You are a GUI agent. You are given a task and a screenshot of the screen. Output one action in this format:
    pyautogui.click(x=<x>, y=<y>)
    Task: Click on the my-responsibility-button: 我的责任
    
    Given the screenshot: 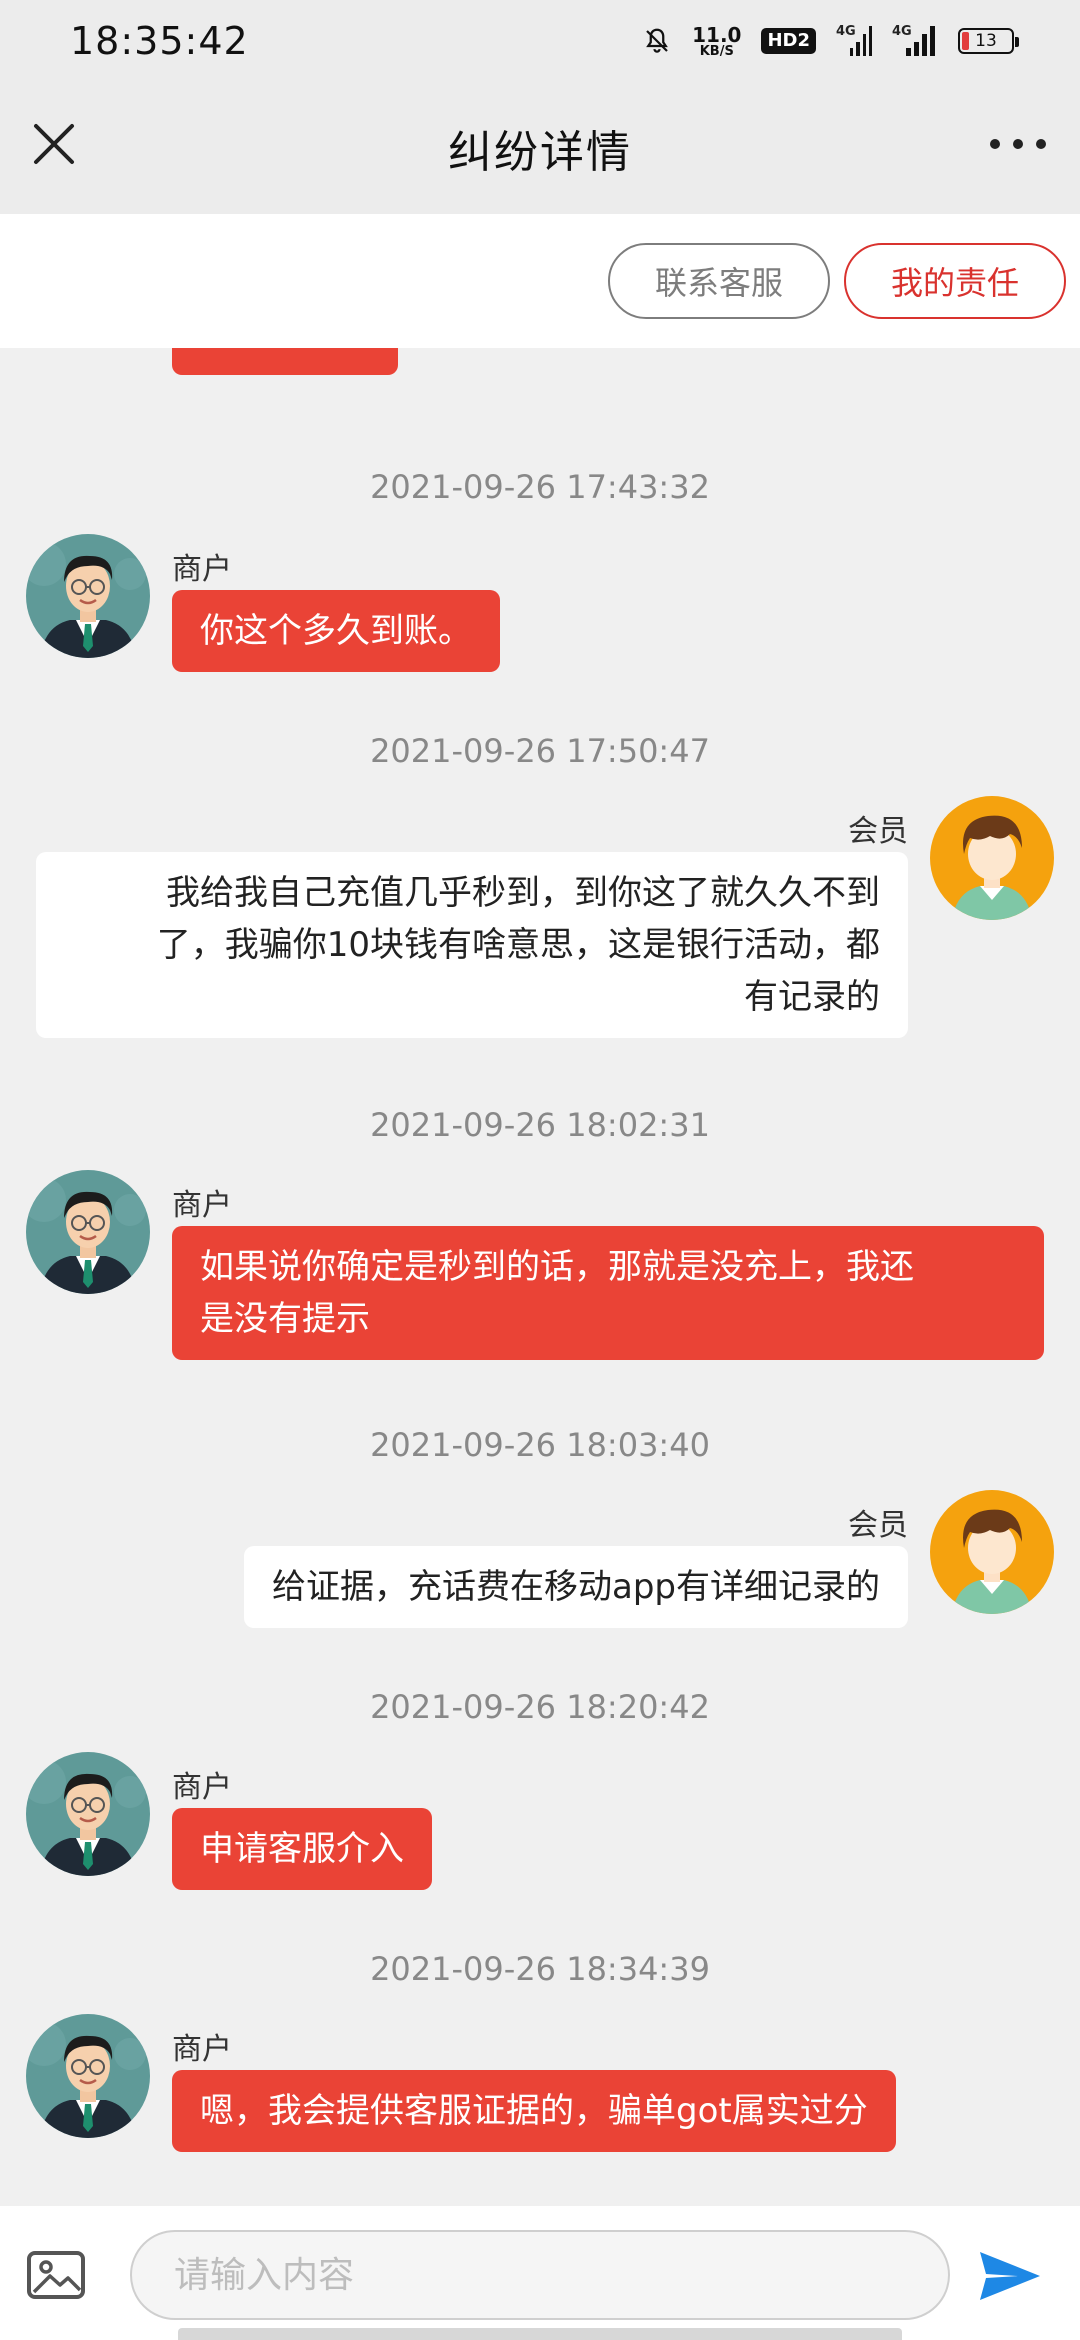 What is the action you would take?
    pyautogui.click(x=955, y=281)
    